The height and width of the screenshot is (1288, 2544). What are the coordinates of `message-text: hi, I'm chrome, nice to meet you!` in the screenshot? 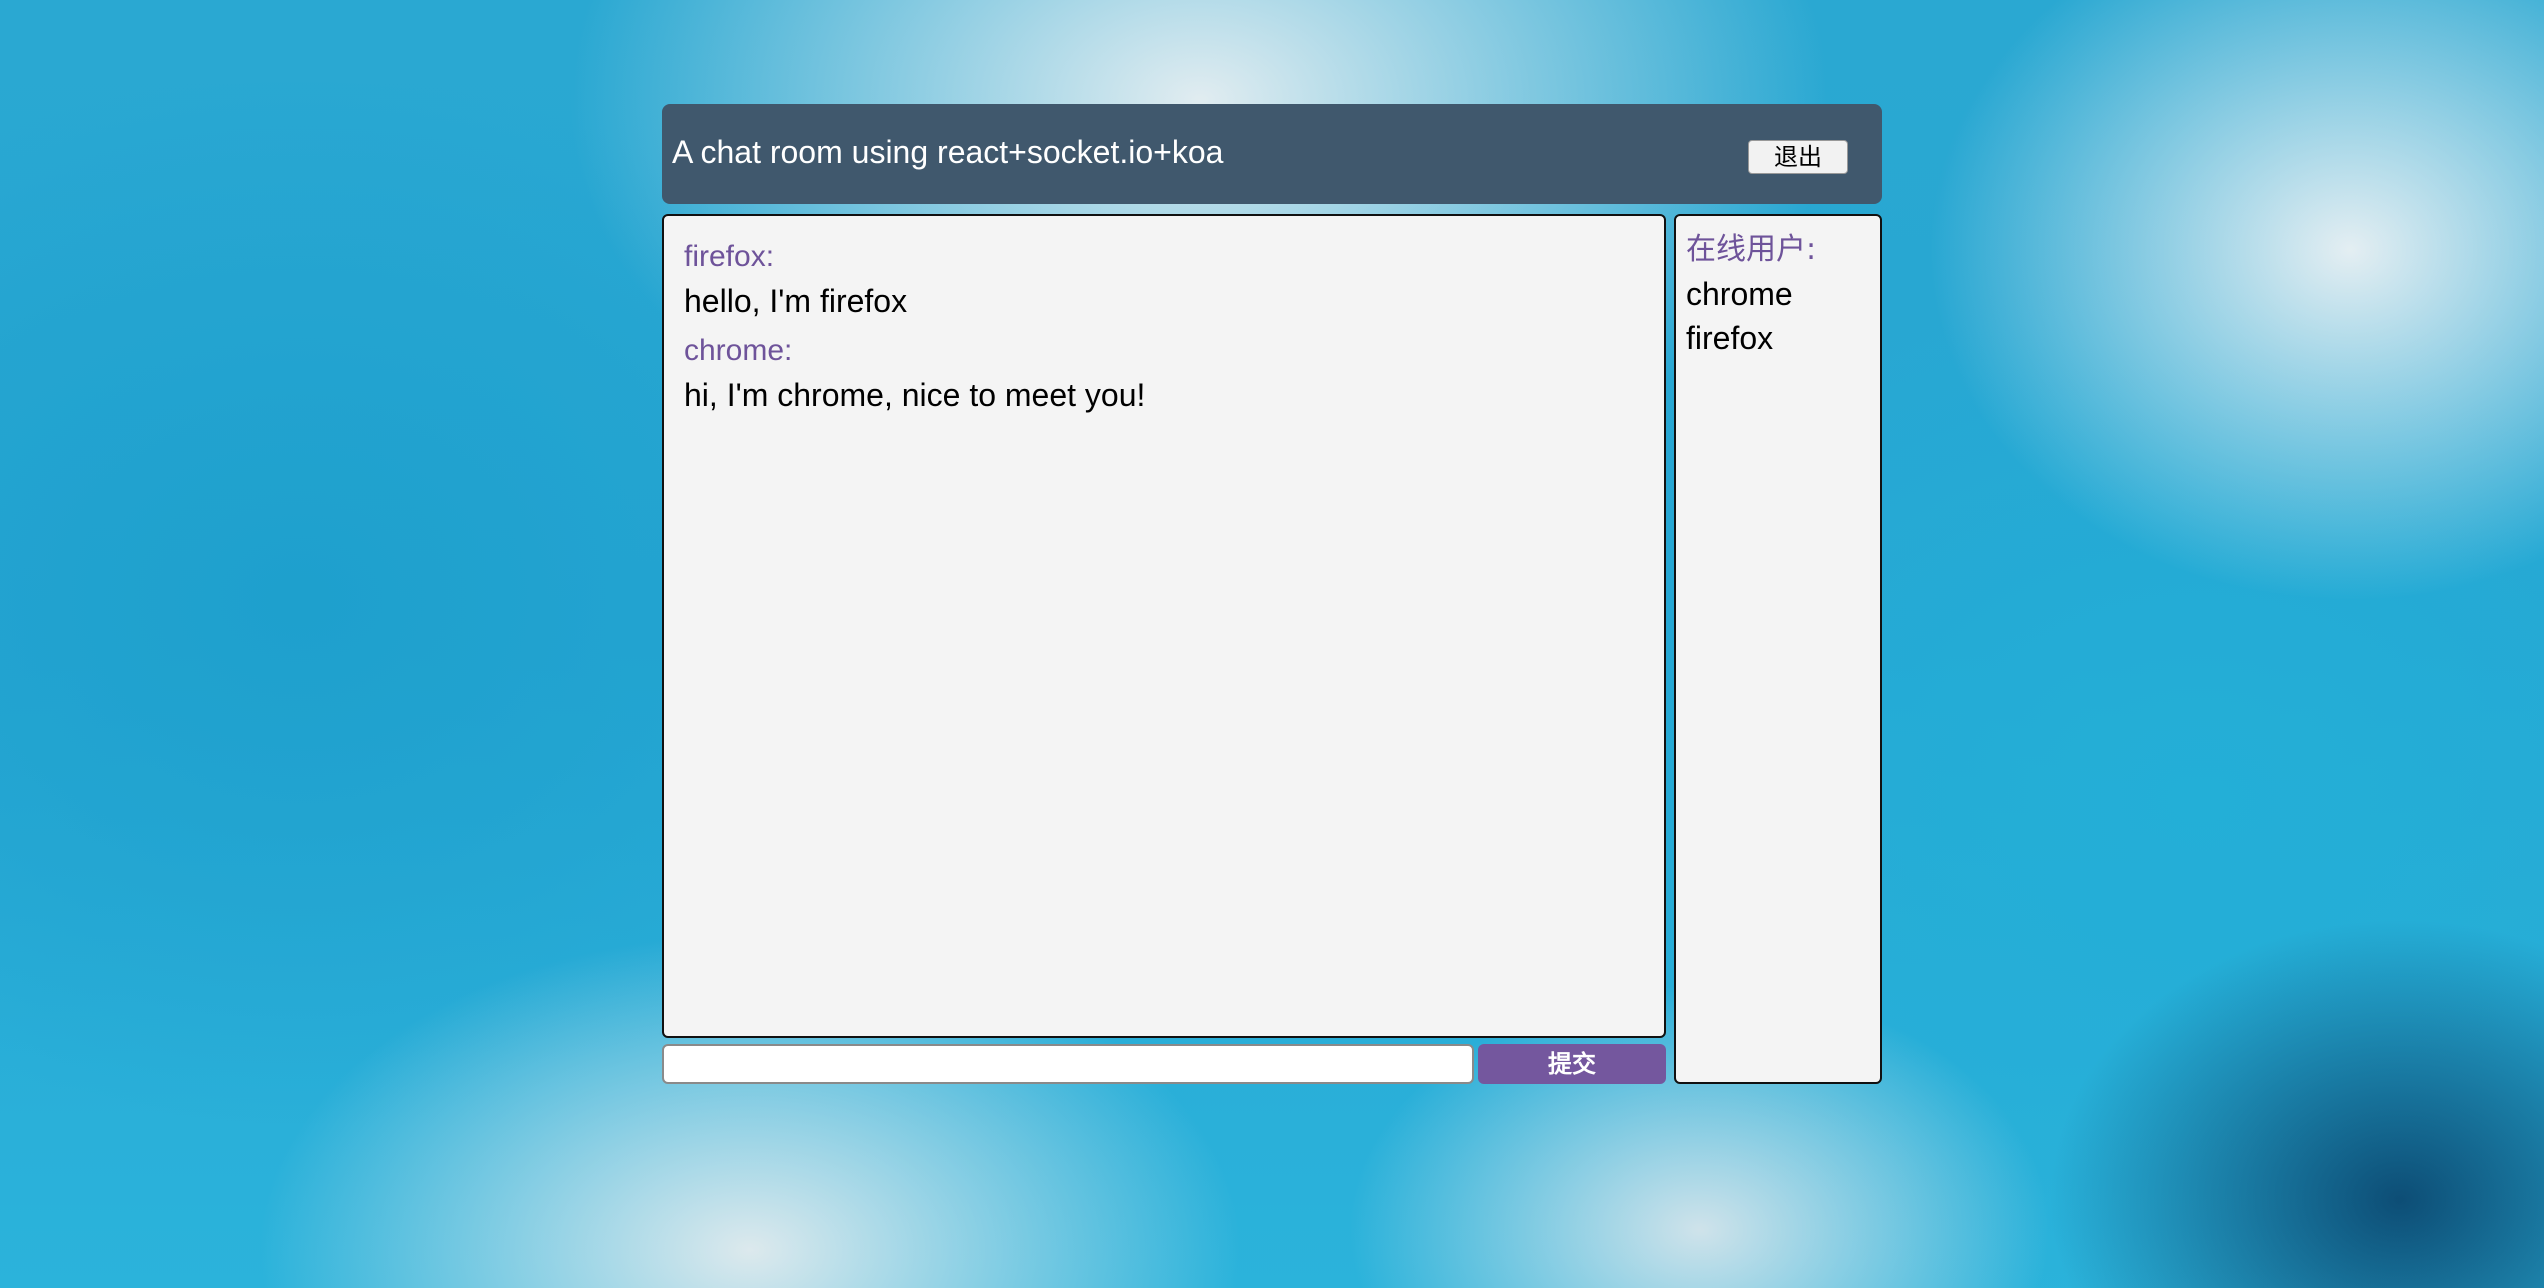 It's located at (915, 395).